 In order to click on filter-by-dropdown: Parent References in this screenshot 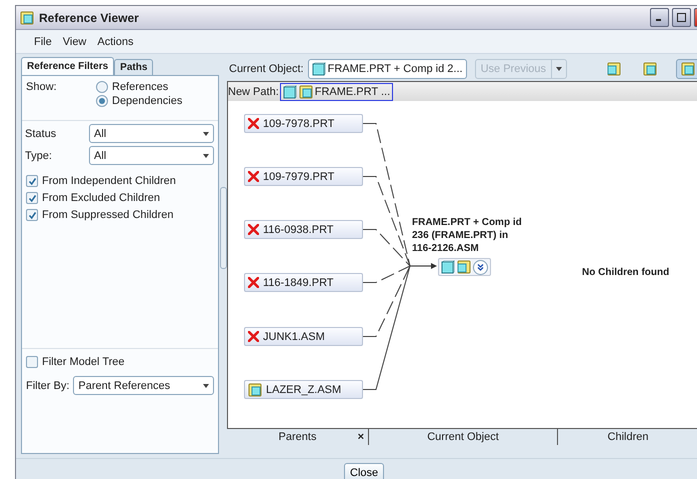, I will do `click(143, 386)`.